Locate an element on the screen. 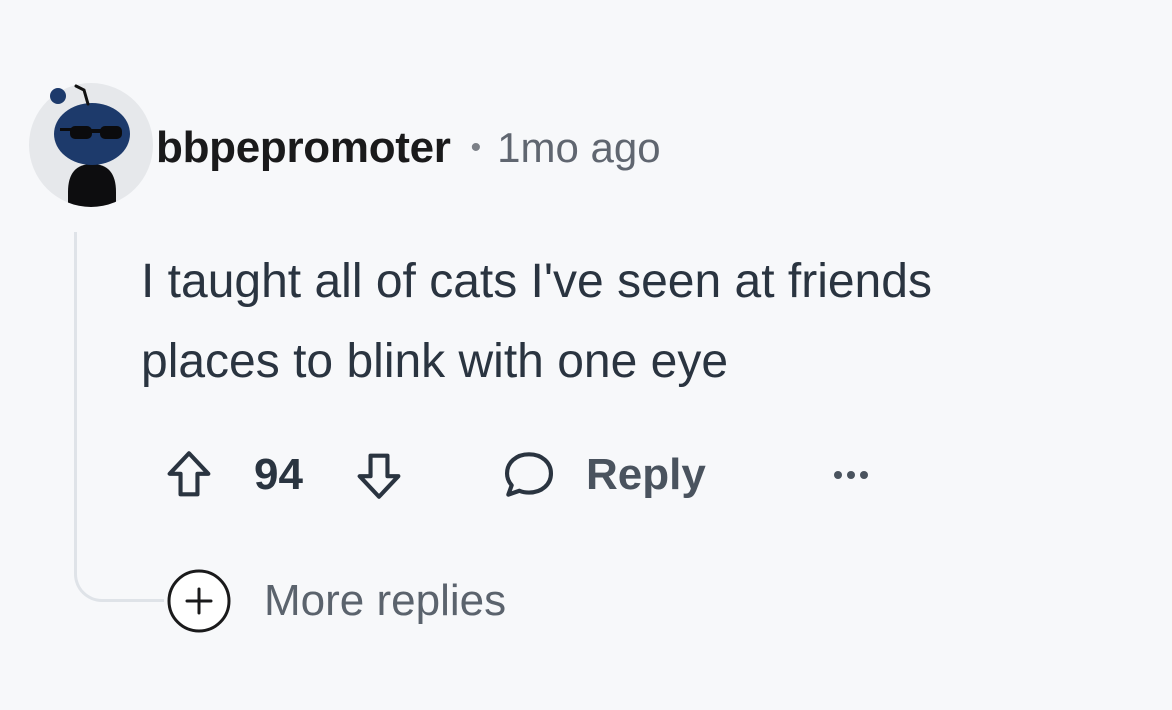  upvote-button is located at coordinates (189, 475).